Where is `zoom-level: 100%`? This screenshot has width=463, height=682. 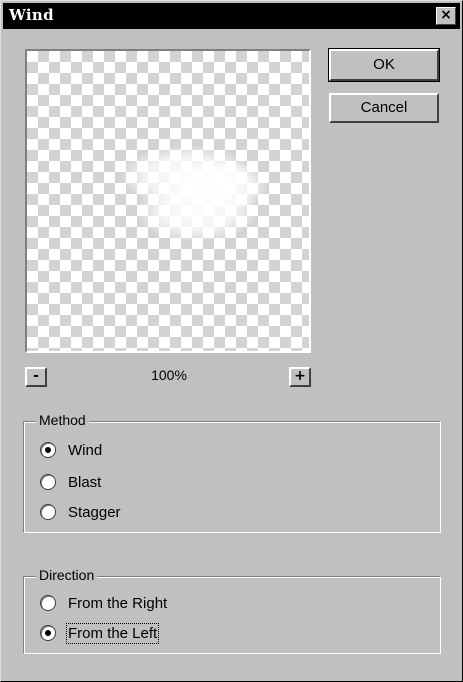
zoom-level: 100% is located at coordinates (169, 375).